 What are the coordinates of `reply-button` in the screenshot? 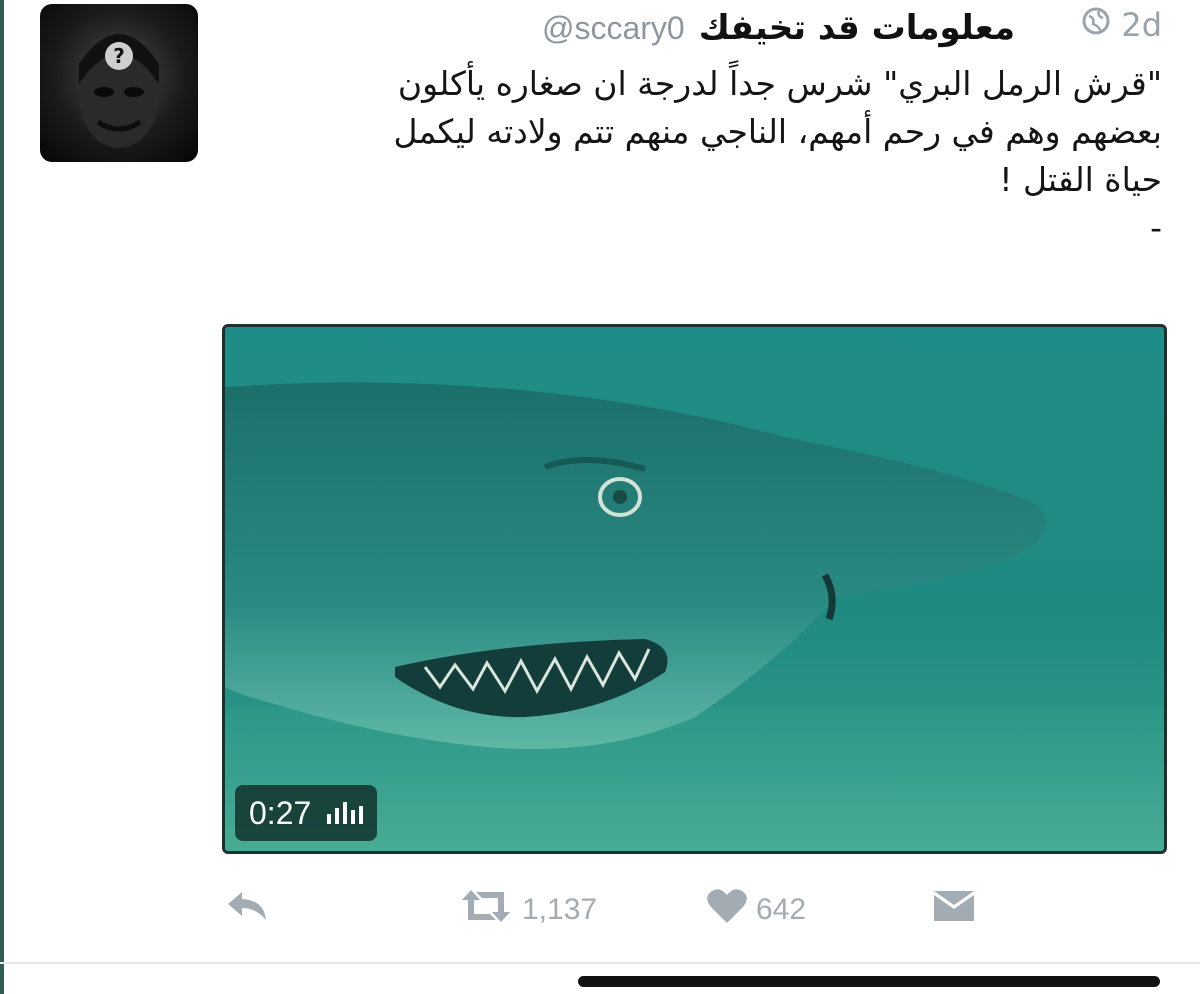 It's located at (247, 910).